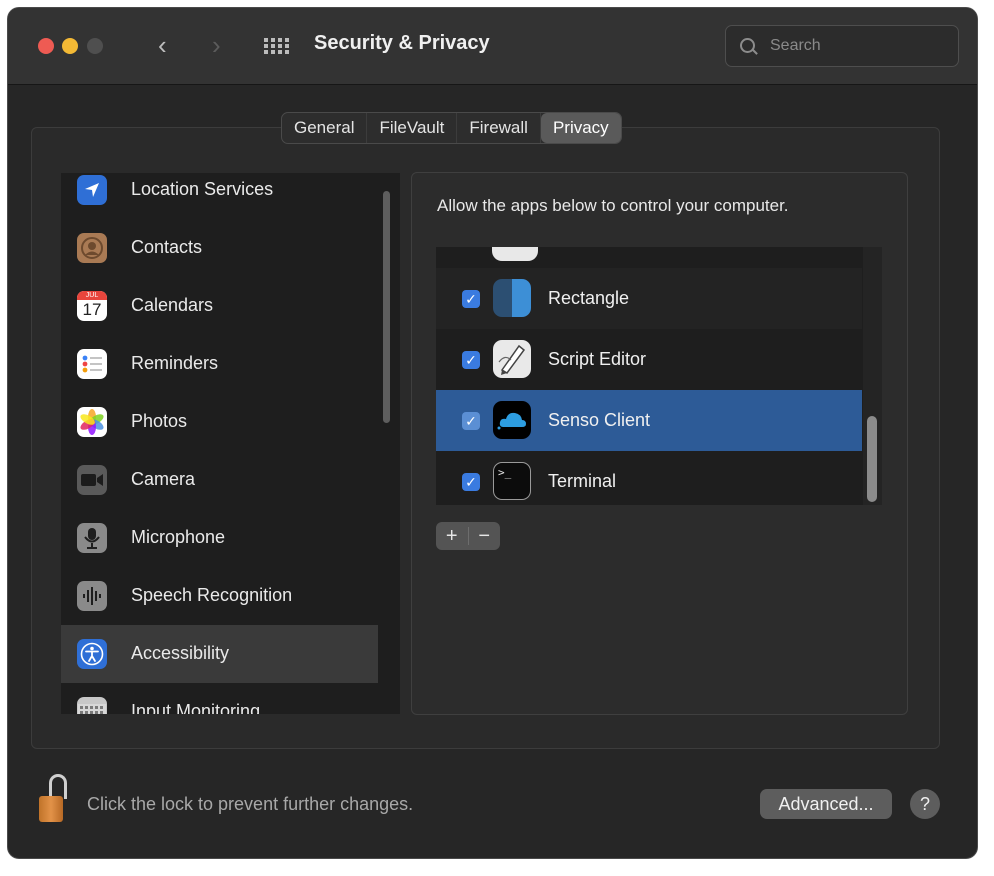 The height and width of the screenshot is (876, 994). Describe the element at coordinates (92, 190) in the screenshot. I see `location-arrow-icon` at that location.